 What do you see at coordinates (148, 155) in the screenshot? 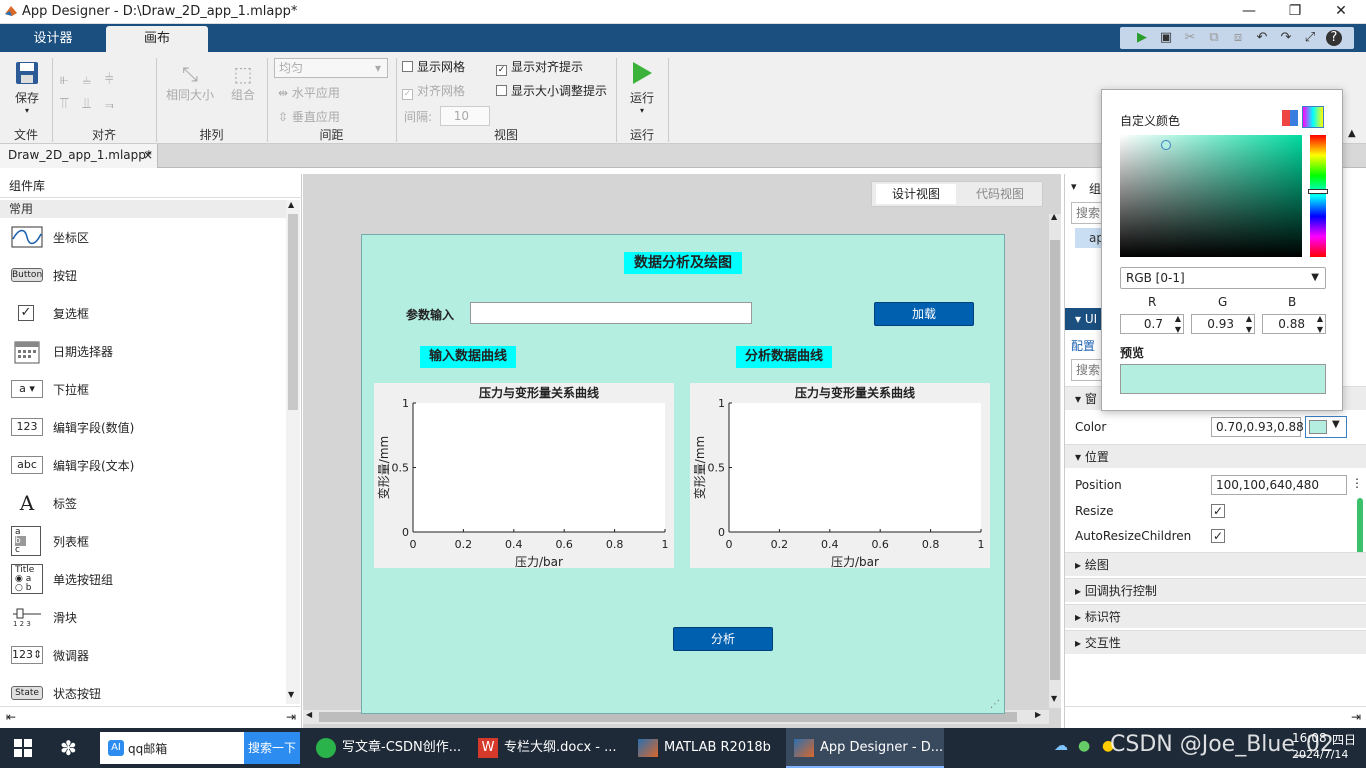
I see `close-tab-icon: ×` at bounding box center [148, 155].